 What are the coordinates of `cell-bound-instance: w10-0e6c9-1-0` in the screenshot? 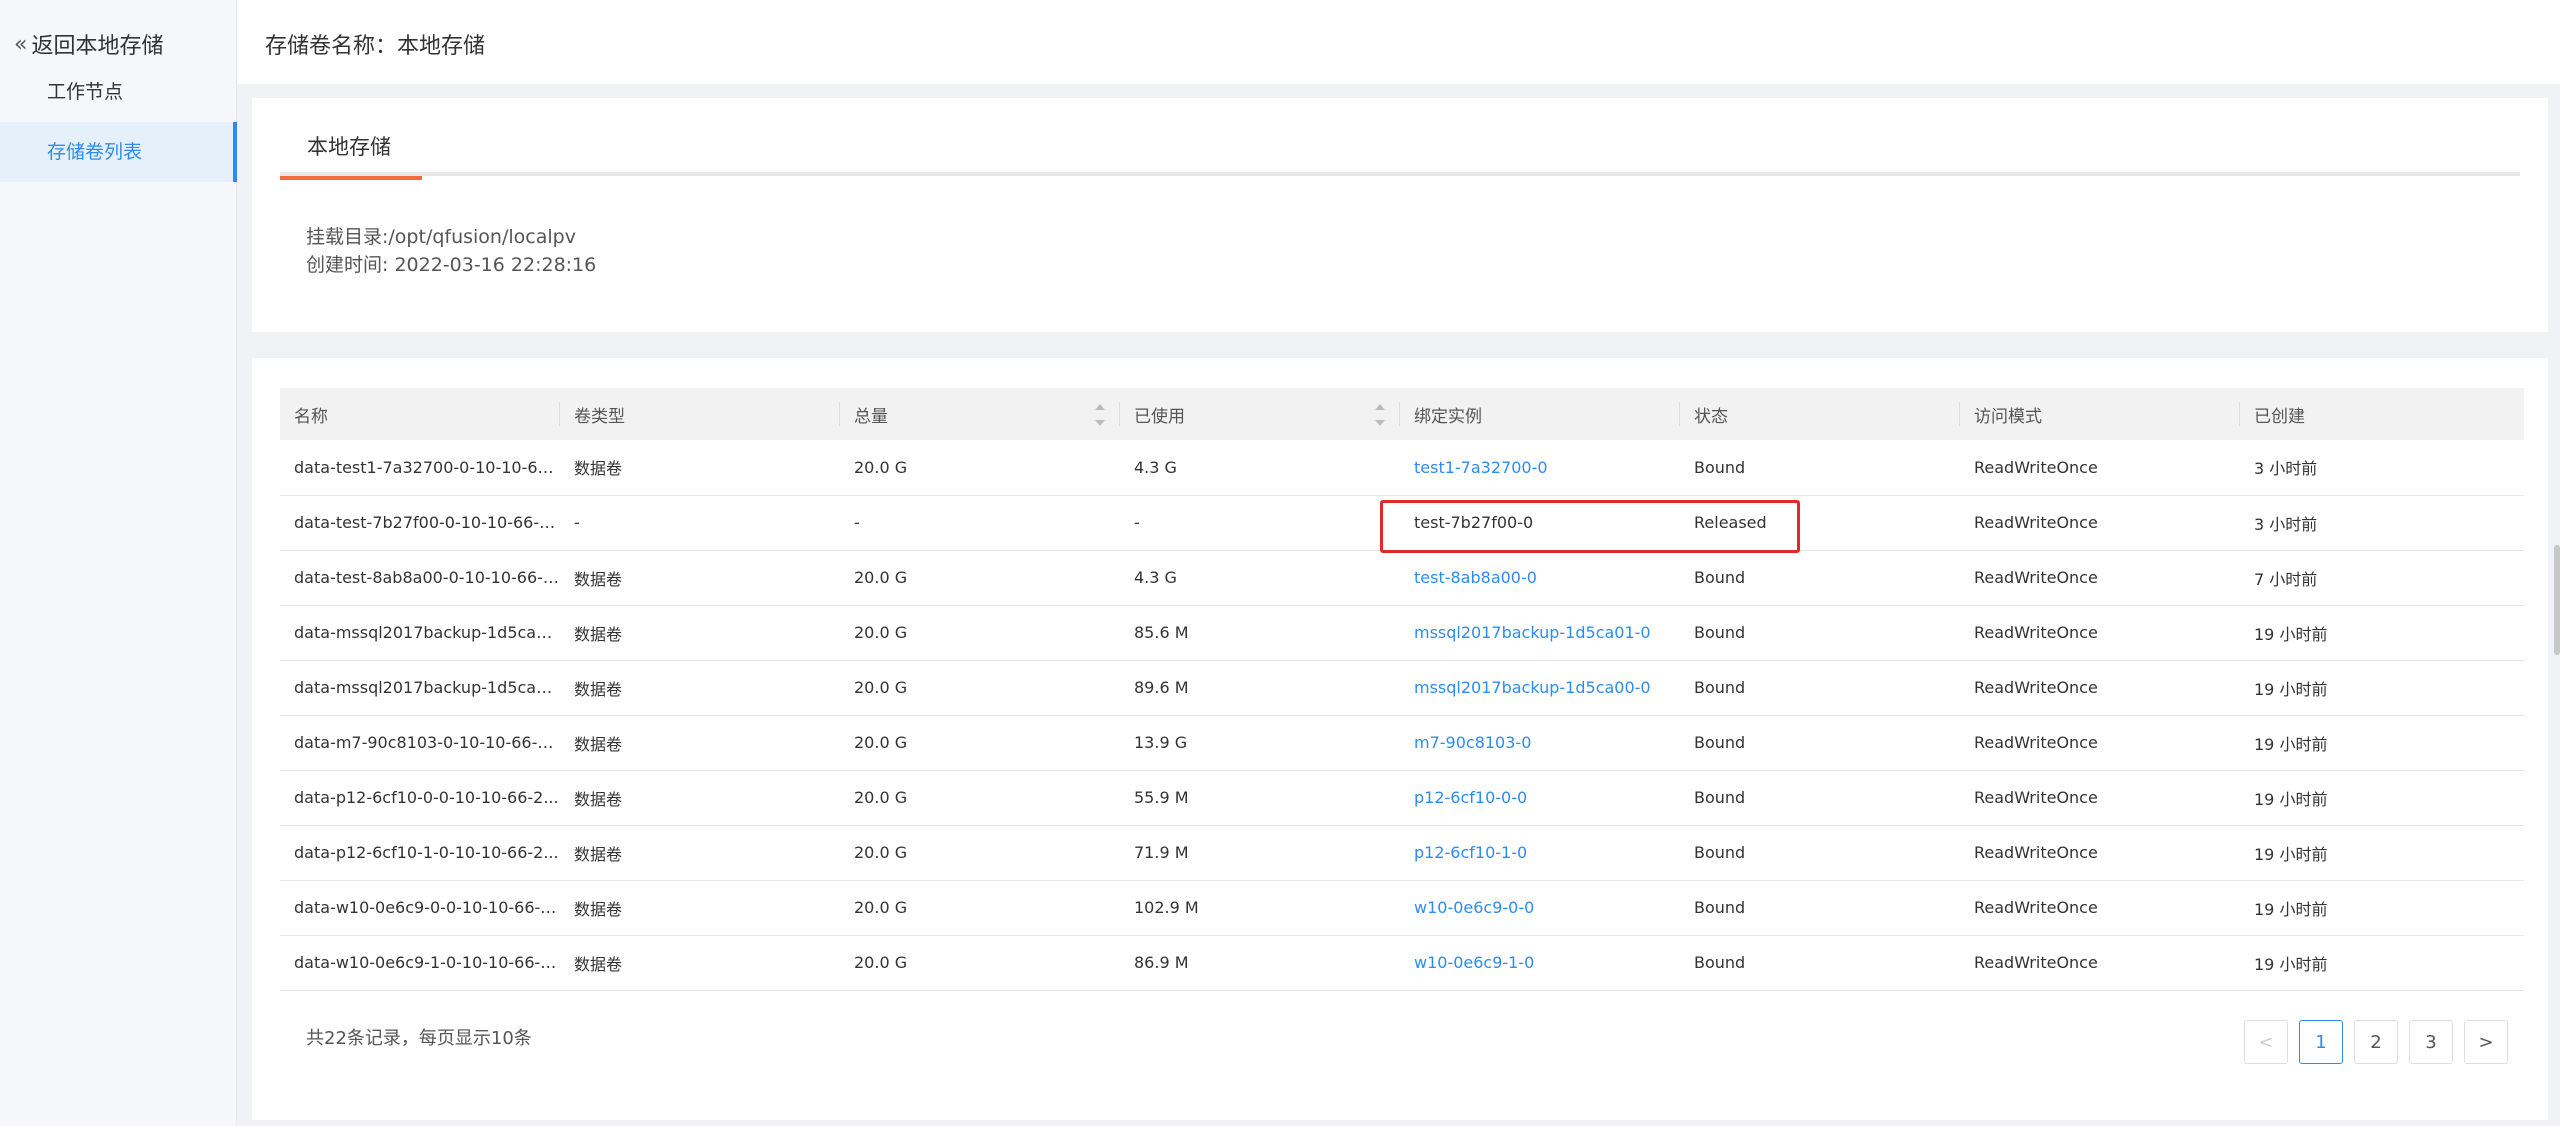 It's located at (1540, 962).